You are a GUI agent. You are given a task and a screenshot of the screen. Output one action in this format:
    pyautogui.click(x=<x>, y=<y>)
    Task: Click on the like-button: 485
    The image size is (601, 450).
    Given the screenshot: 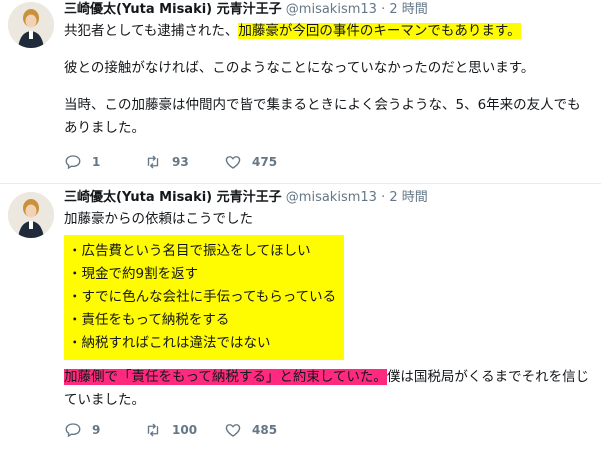 What is the action you would take?
    pyautogui.click(x=264, y=430)
    